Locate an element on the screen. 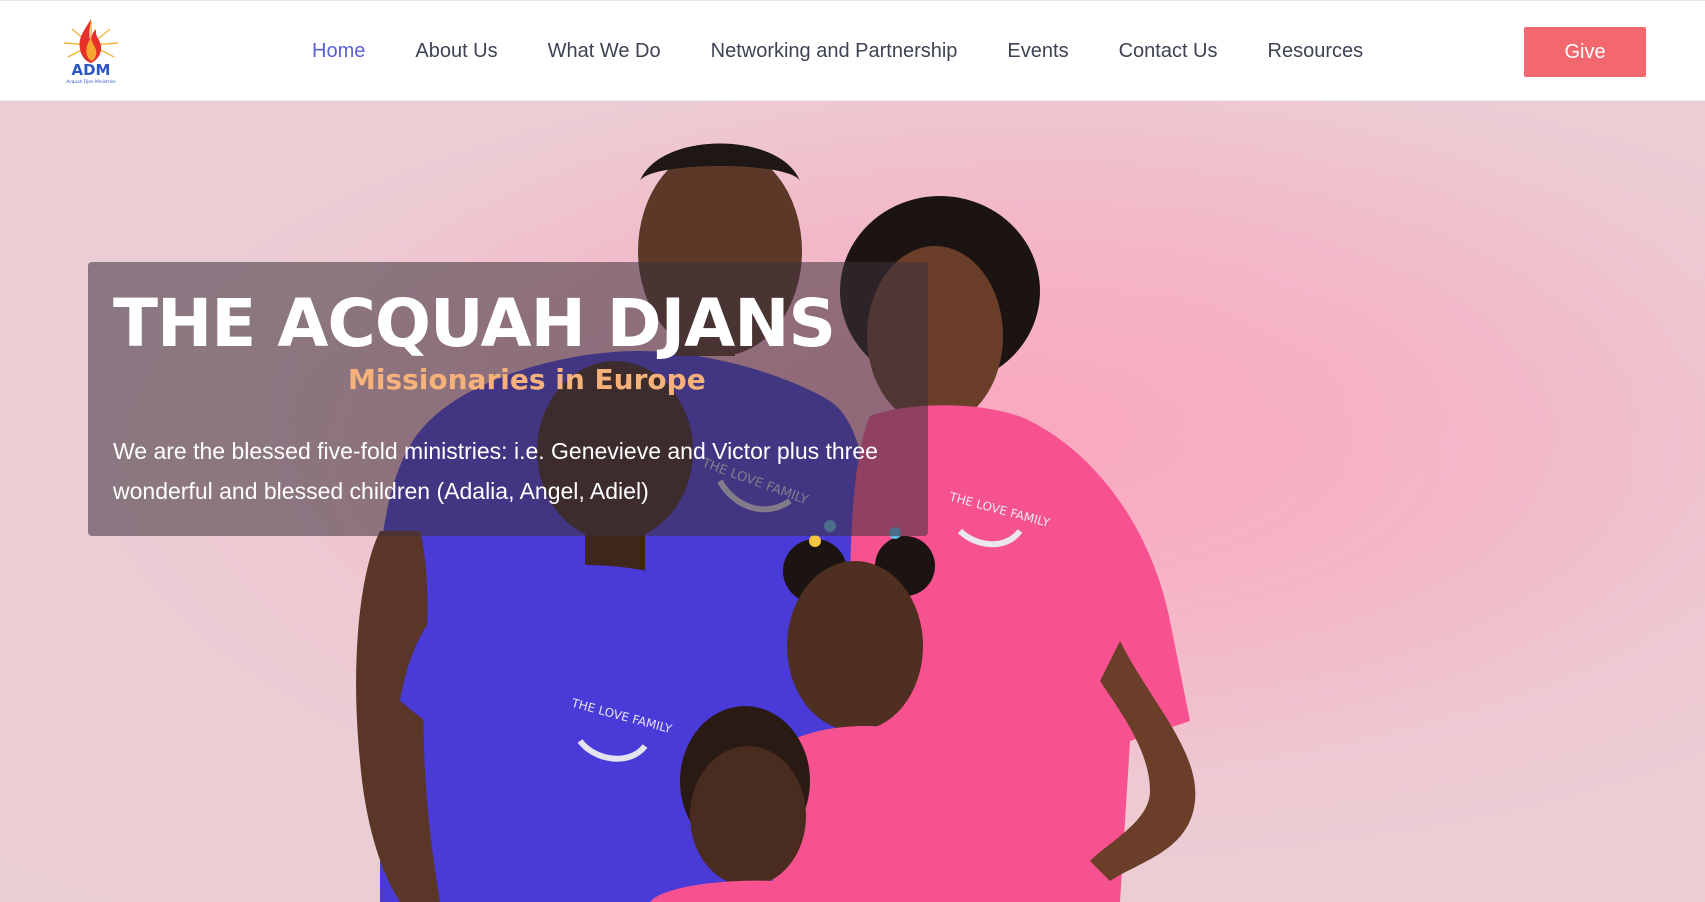  adm-flame-logo-icon: ADM Acquah Djan Ministries is located at coordinates (91, 52).